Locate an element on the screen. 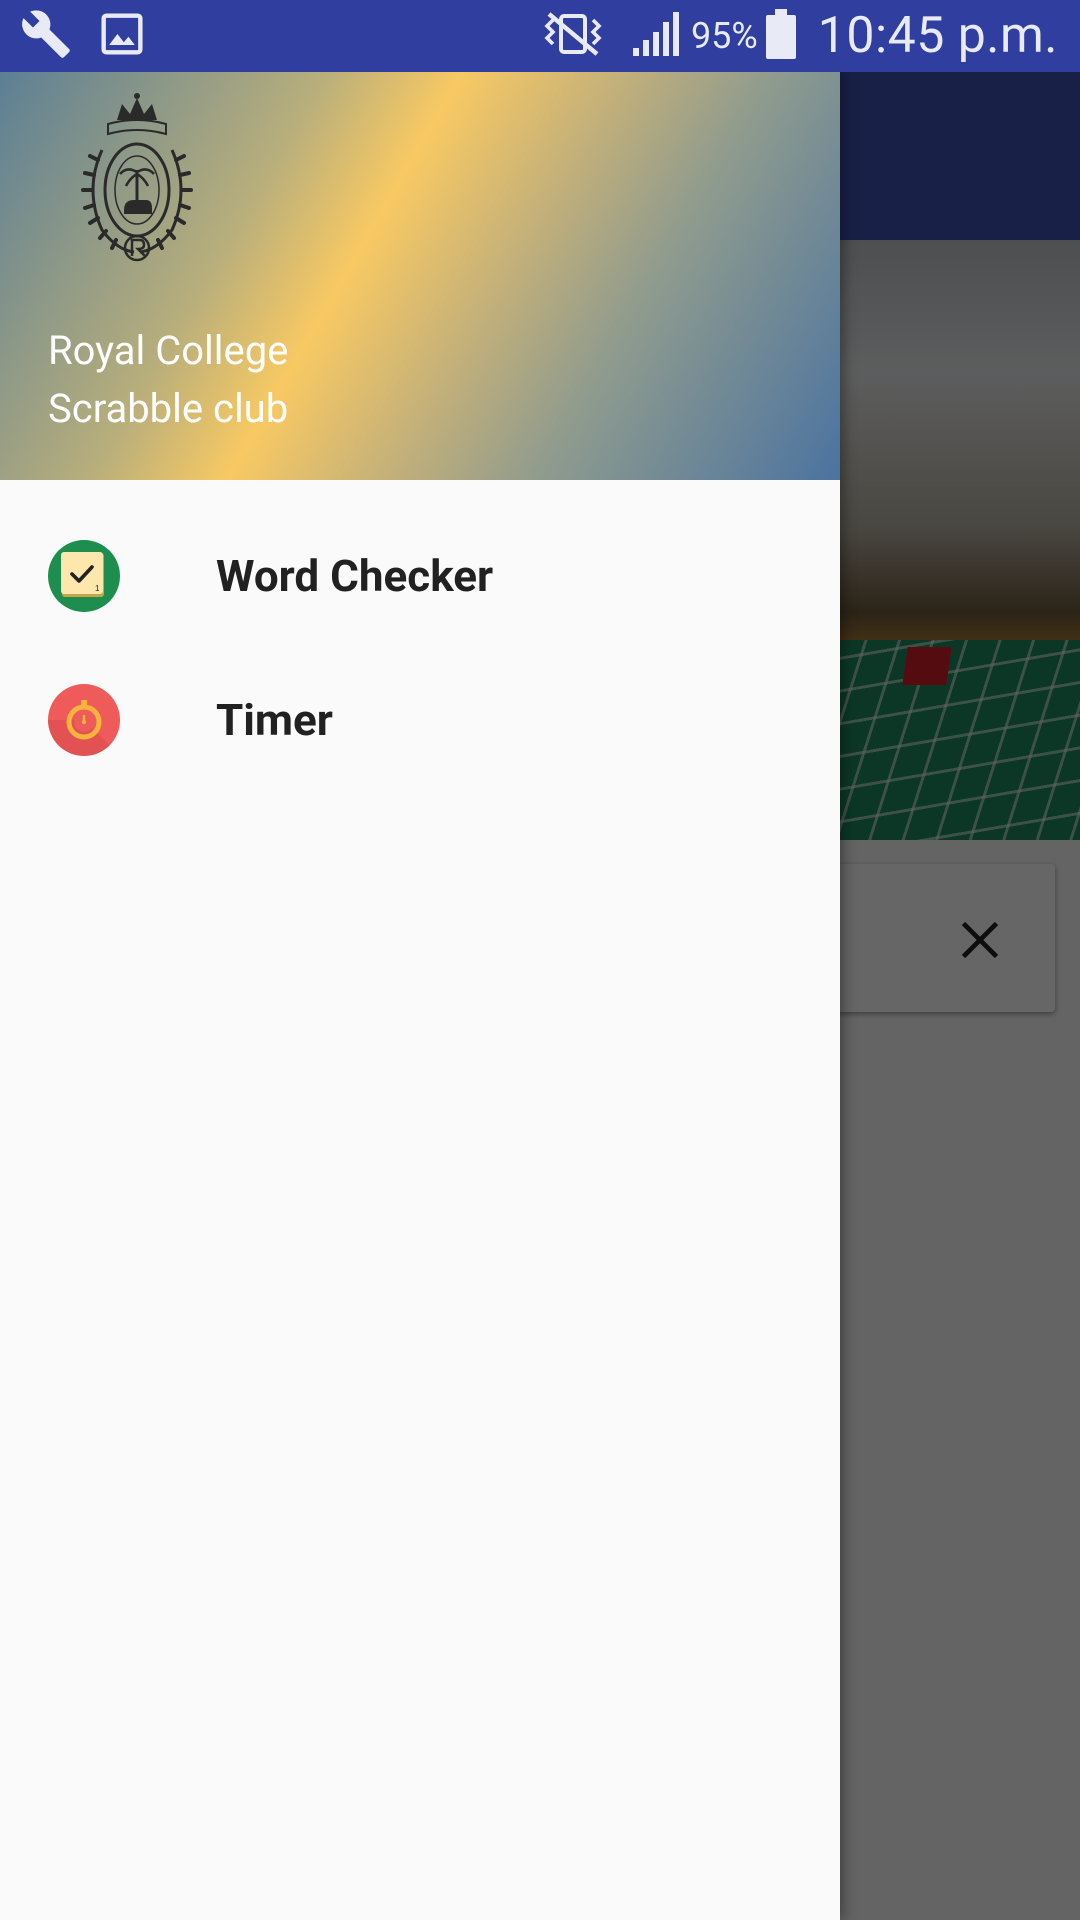 The width and height of the screenshot is (1080, 1920). image-icon is located at coordinates (122, 36).